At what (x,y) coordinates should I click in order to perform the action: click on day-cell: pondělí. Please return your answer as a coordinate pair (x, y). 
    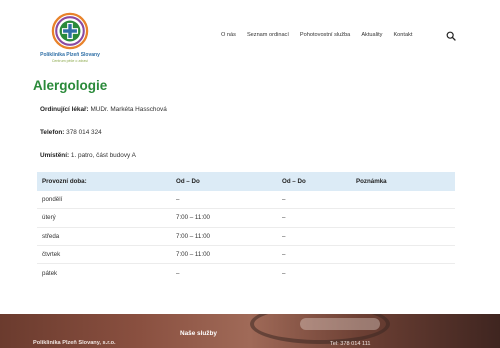
    Looking at the image, I should click on (52, 200).